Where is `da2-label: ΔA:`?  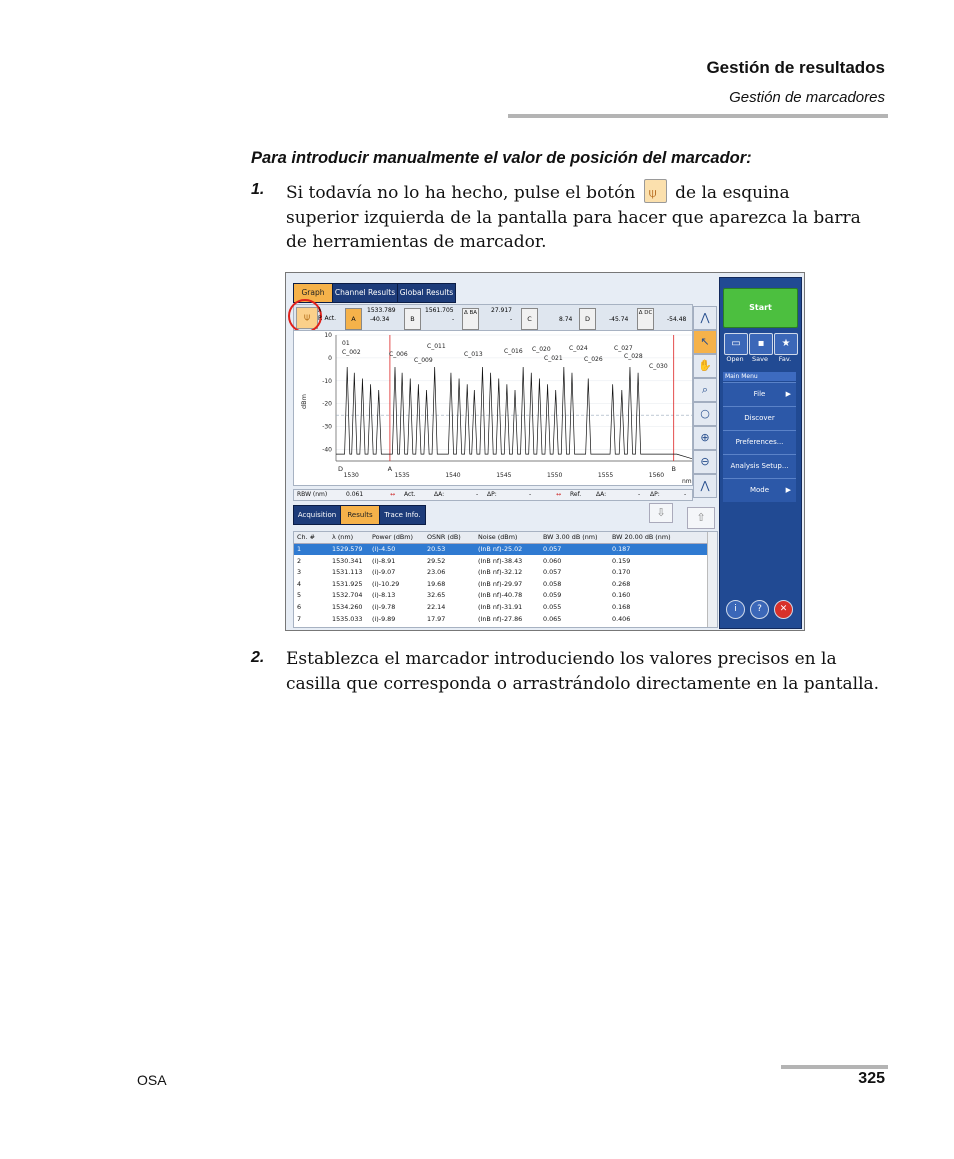
da2-label: ΔA: is located at coordinates (601, 494).